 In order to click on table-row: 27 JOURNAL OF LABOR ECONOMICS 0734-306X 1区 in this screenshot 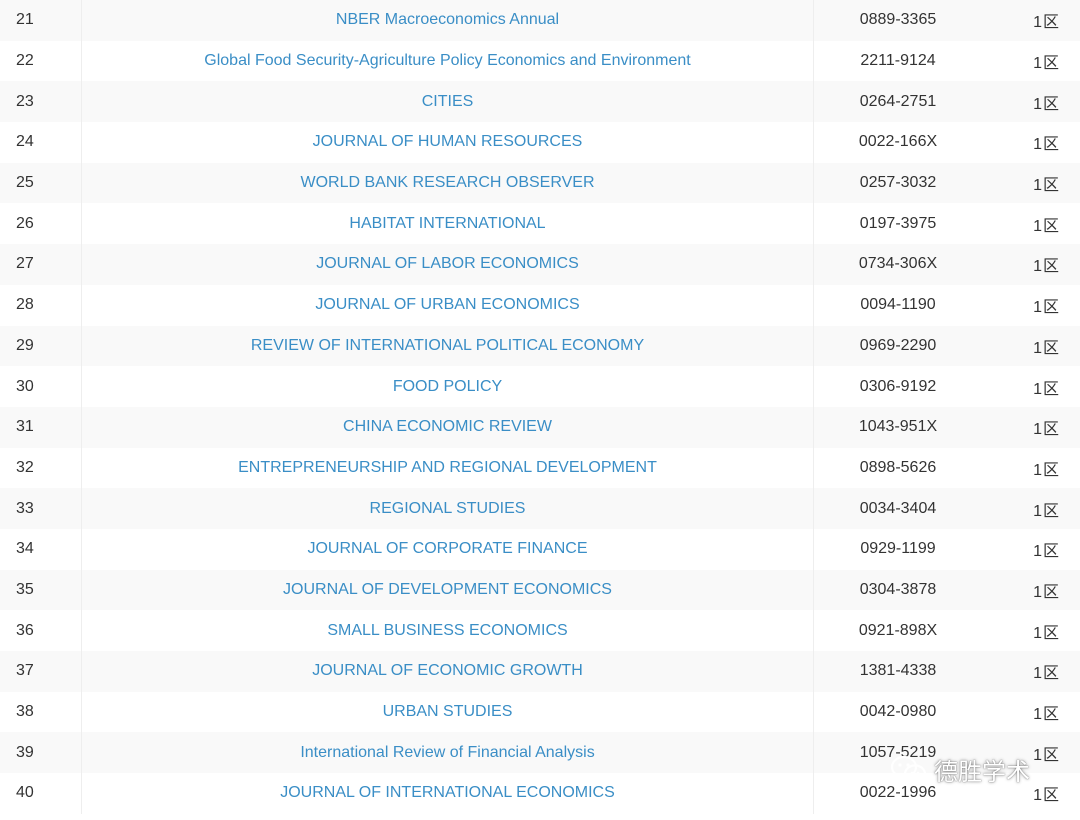, I will do `click(540, 264)`.